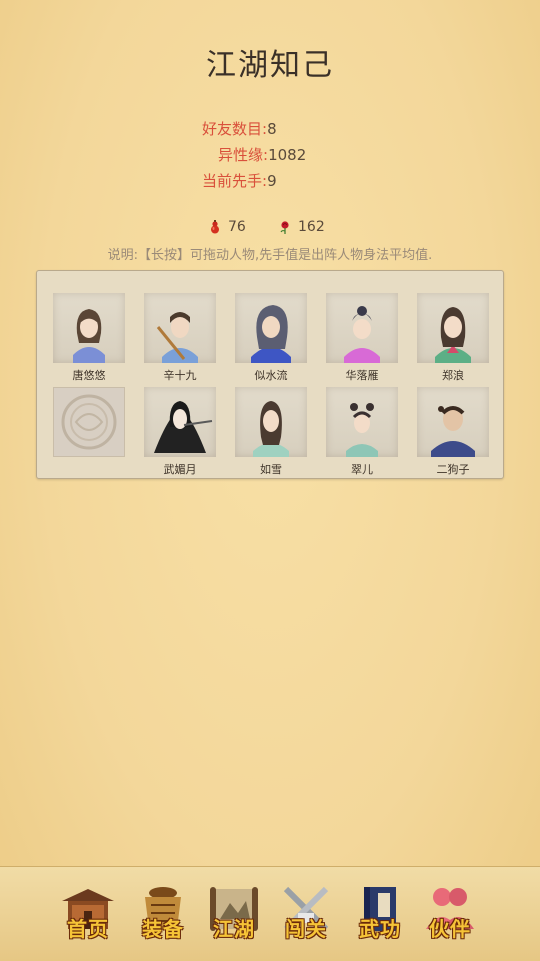 The image size is (540, 961). I want to click on character-slot-ru-xue: 如雪, so click(271, 432).